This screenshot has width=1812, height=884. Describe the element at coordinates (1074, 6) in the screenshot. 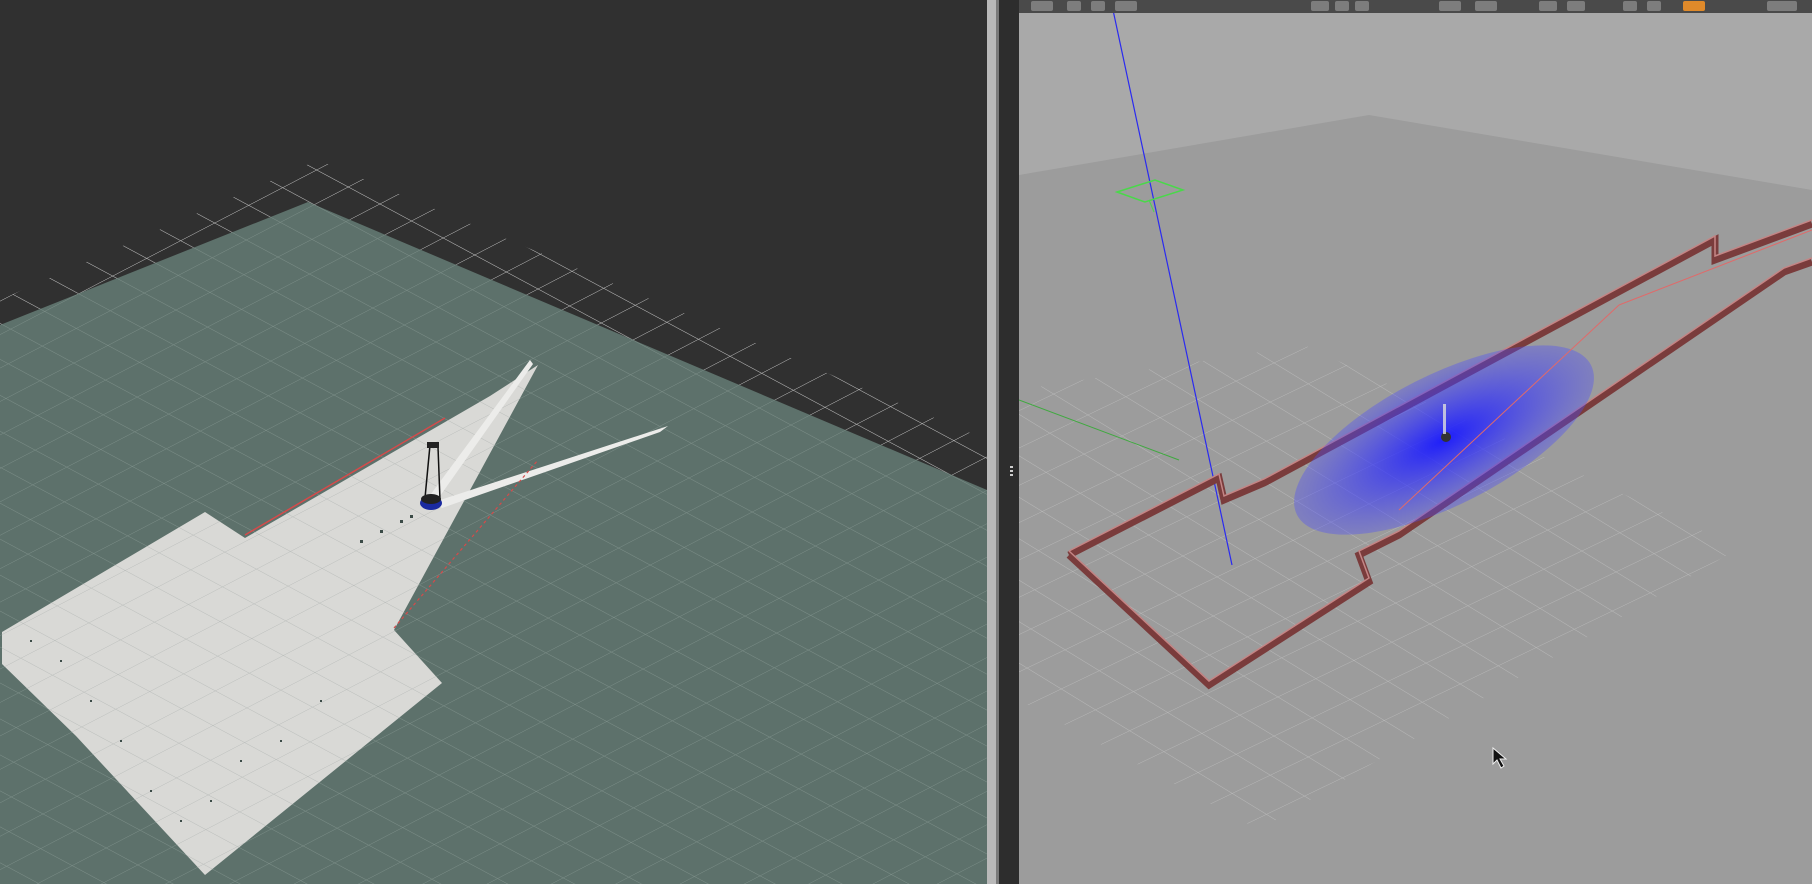

I see `translate-icon` at that location.